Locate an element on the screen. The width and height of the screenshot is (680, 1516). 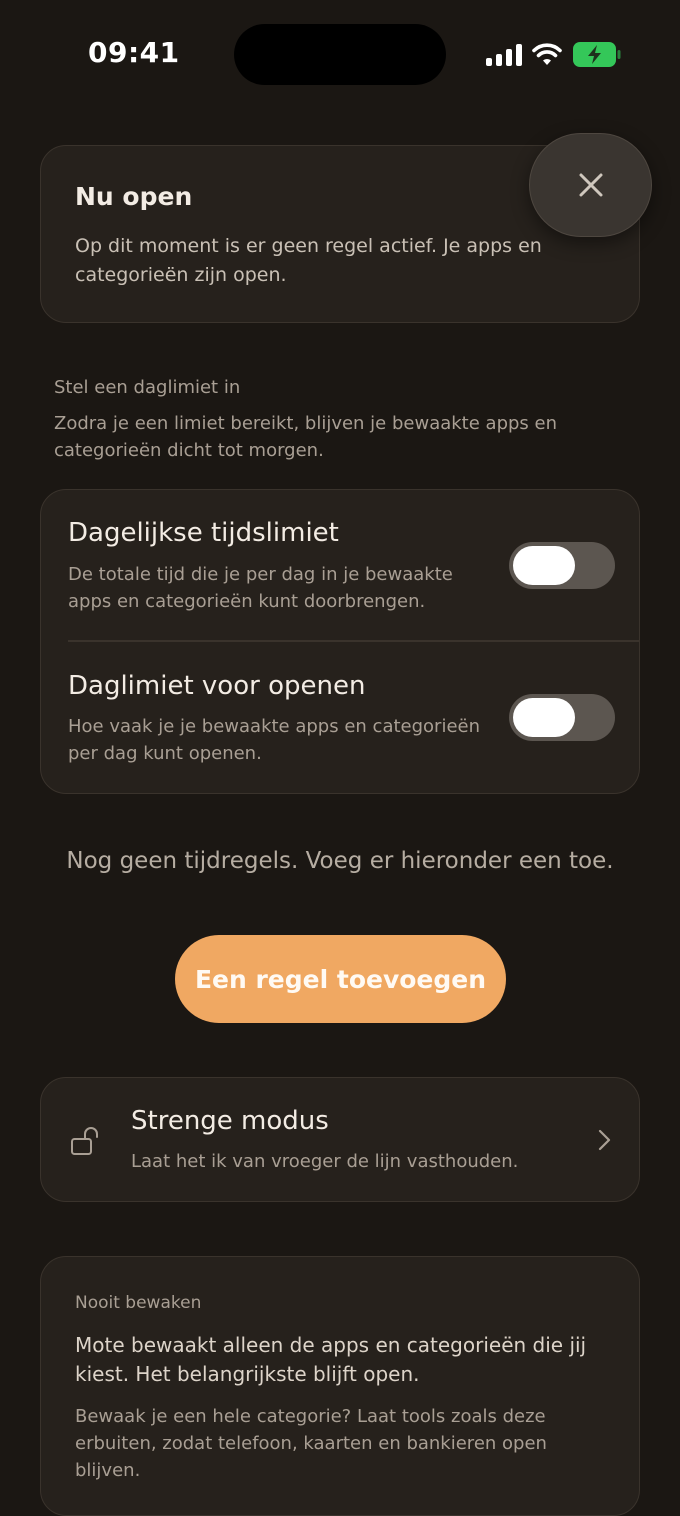
wifi-icon is located at coordinates (547, 54).